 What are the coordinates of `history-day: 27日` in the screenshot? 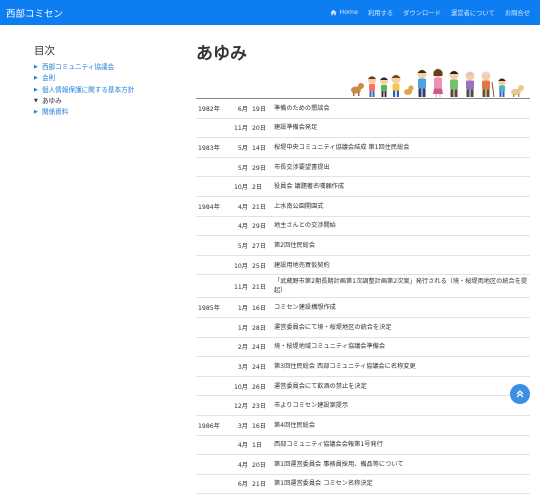 It's located at (261, 245).